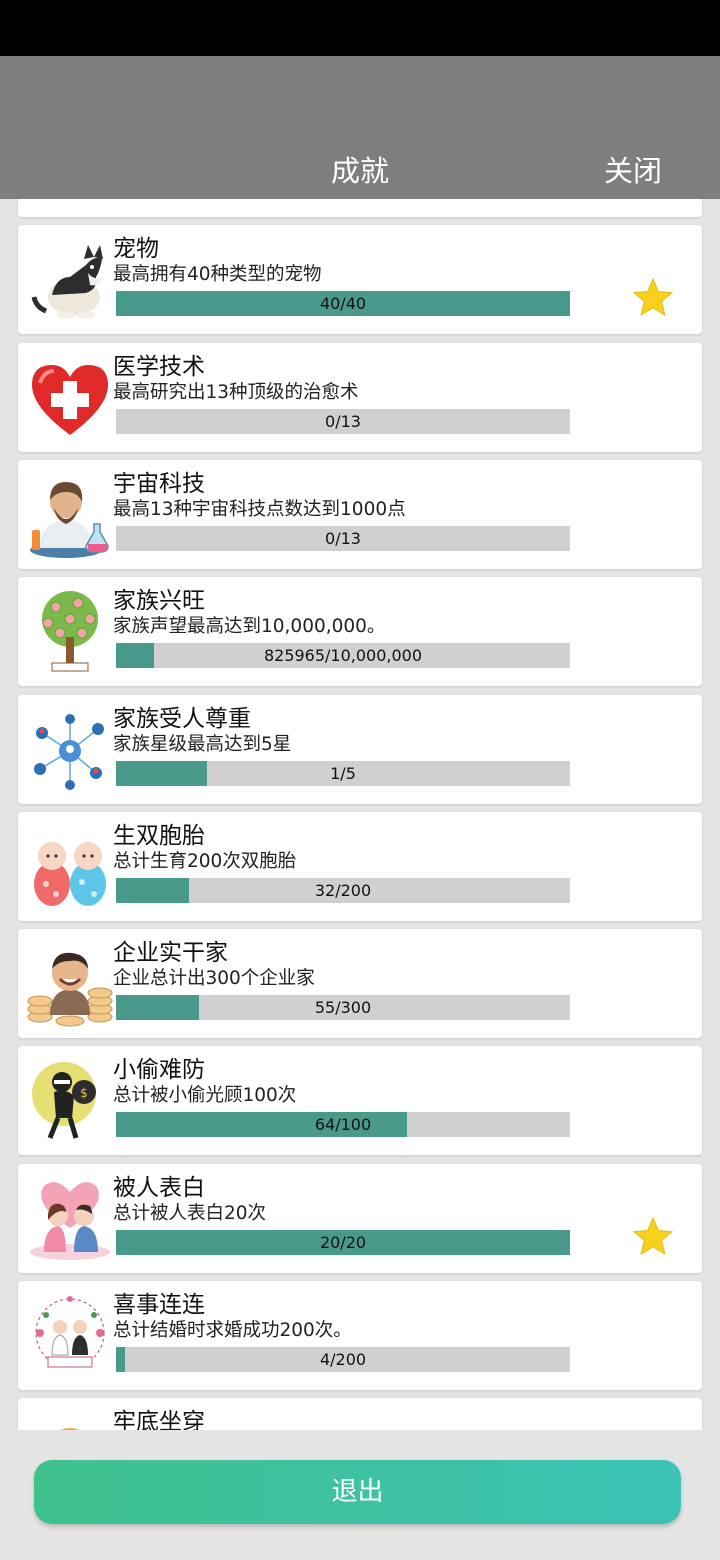  I want to click on achievement-card: 喜事连连 总计结婚时求婚成功200次。 4/200, so click(360, 1335).